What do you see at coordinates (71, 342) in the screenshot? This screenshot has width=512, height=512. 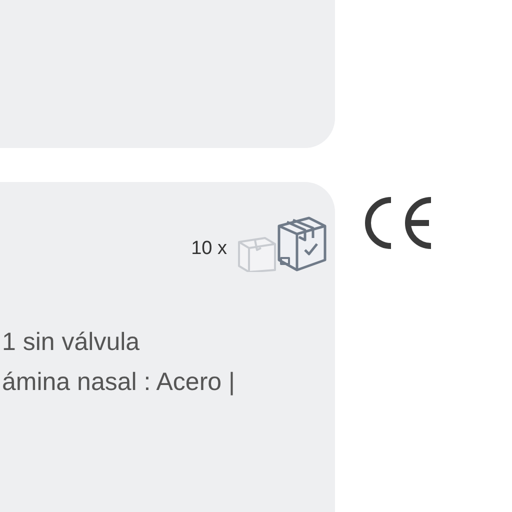 I see `product-description-line: 1 sin válvula` at bounding box center [71, 342].